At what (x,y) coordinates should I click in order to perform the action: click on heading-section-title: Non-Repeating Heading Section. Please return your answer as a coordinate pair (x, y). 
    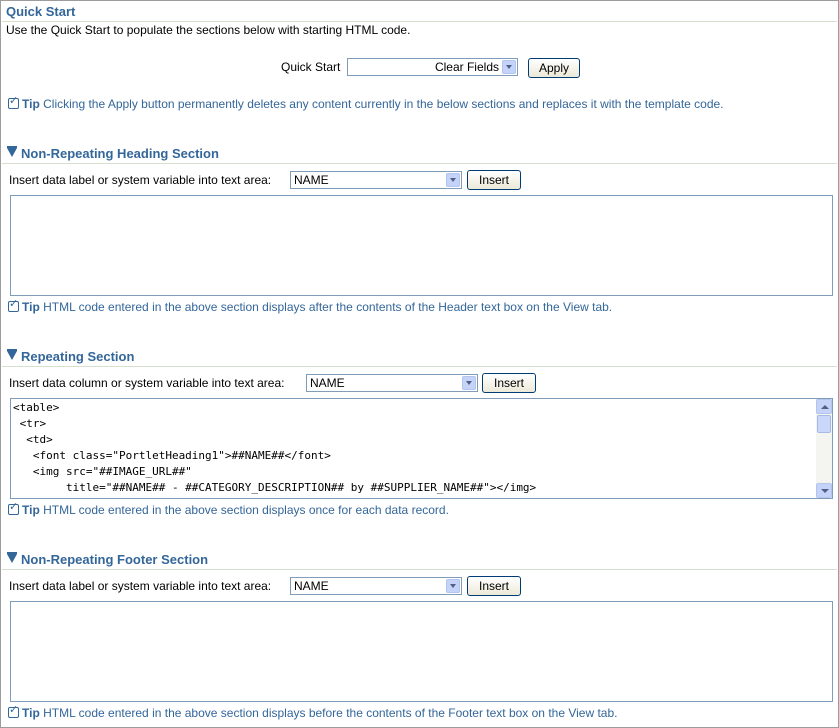
    Looking at the image, I should click on (419, 155).